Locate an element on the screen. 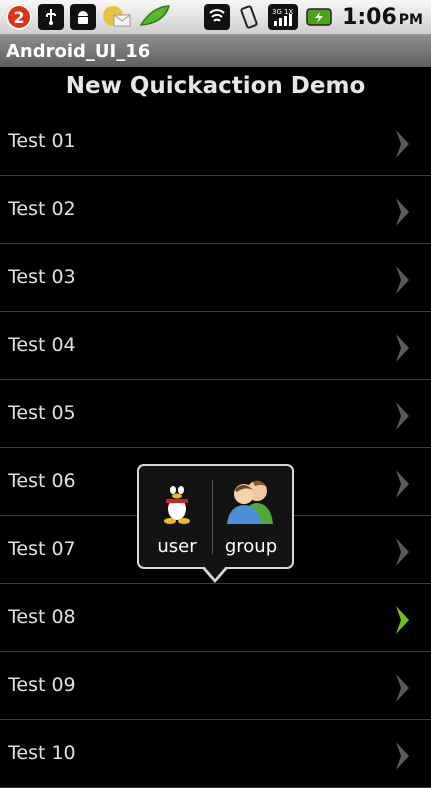 The width and height of the screenshot is (431, 788). quick-action-popup: user group is located at coordinates (215, 523).